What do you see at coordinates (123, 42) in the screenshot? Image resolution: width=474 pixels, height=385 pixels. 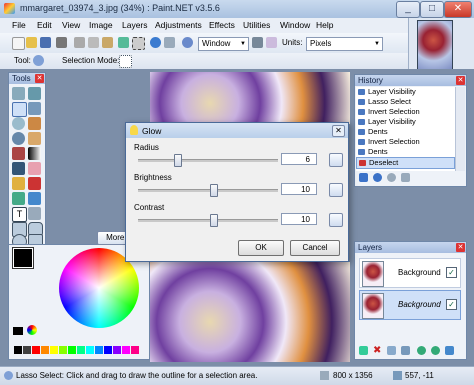 I see `crop-icon` at bounding box center [123, 42].